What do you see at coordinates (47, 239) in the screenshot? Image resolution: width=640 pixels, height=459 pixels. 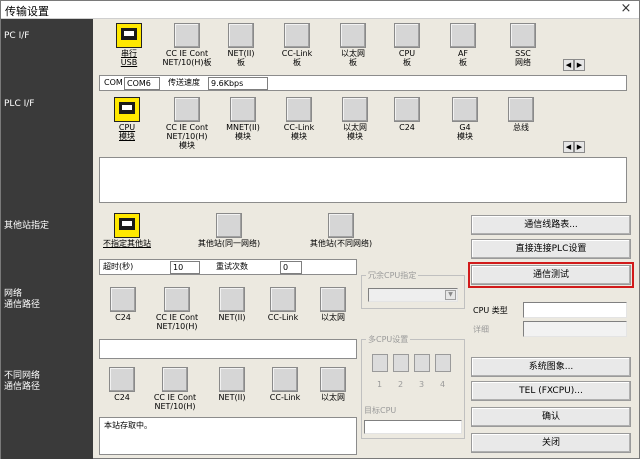 I see `sidebar: PC I/F PLC I/F 其他站指定 网络 通信路径 不同网络 通信路径` at bounding box center [47, 239].